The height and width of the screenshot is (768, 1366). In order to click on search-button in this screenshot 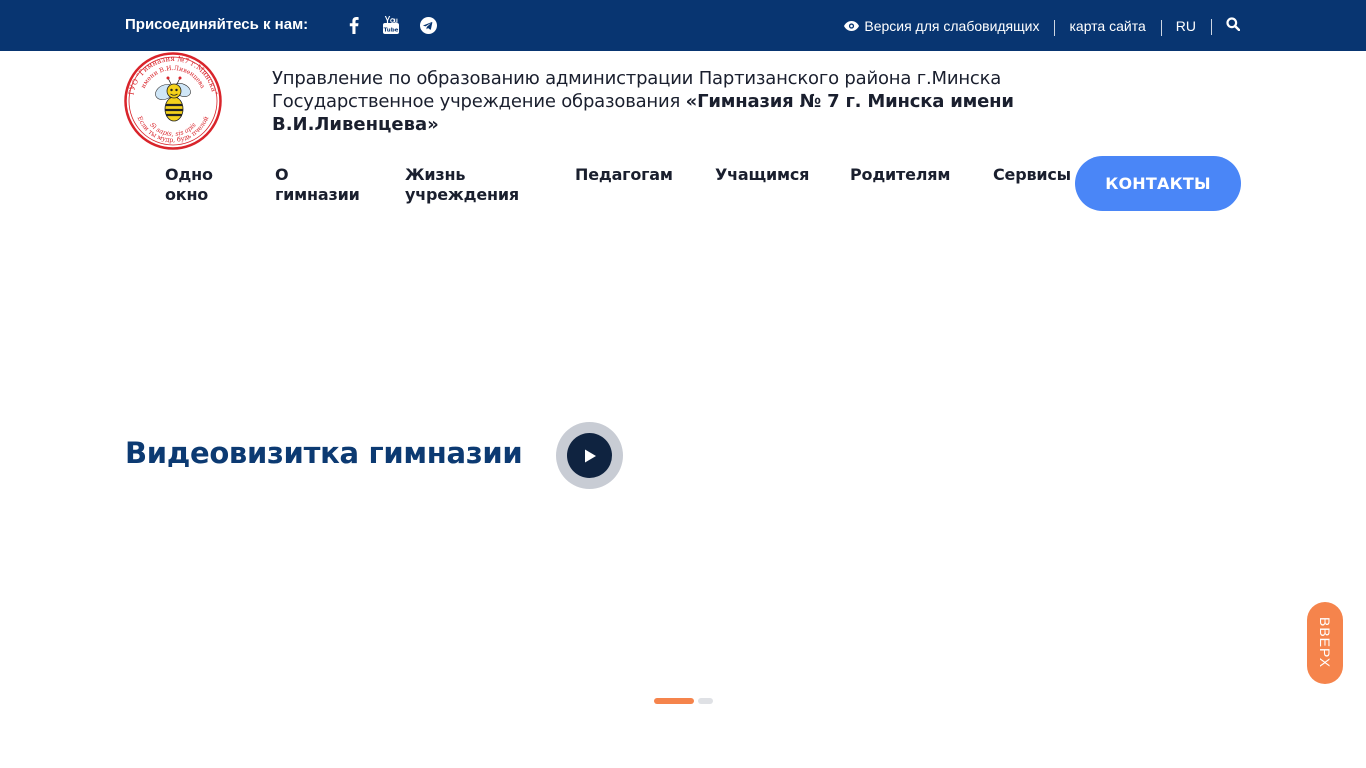, I will do `click(1226, 26)`.